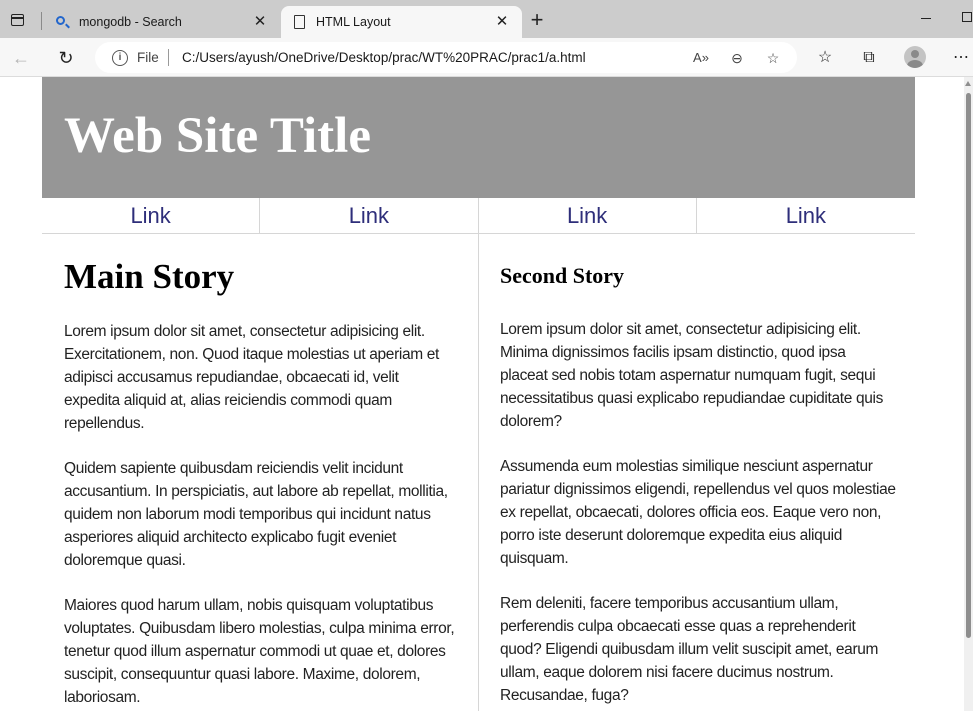  Describe the element at coordinates (701, 58) in the screenshot. I see `read-aloud-icon: A»` at that location.